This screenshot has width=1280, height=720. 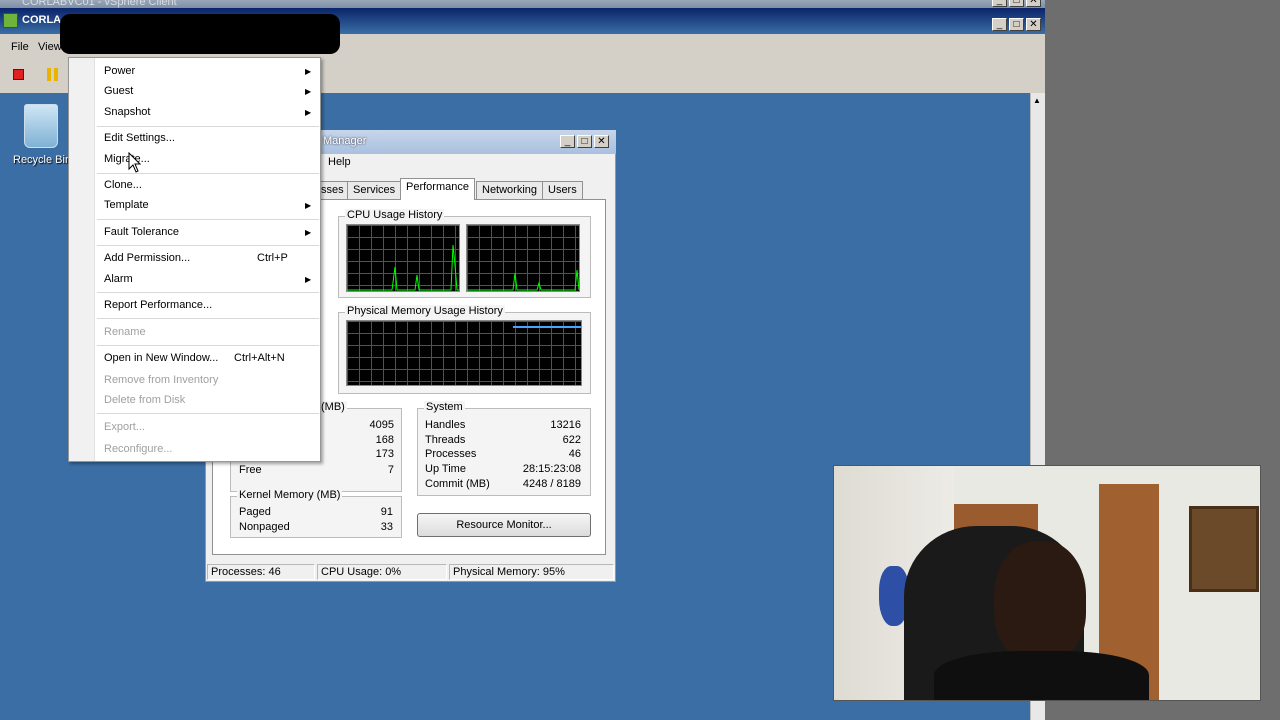 I want to click on menu-view: View, so click(x=50, y=47).